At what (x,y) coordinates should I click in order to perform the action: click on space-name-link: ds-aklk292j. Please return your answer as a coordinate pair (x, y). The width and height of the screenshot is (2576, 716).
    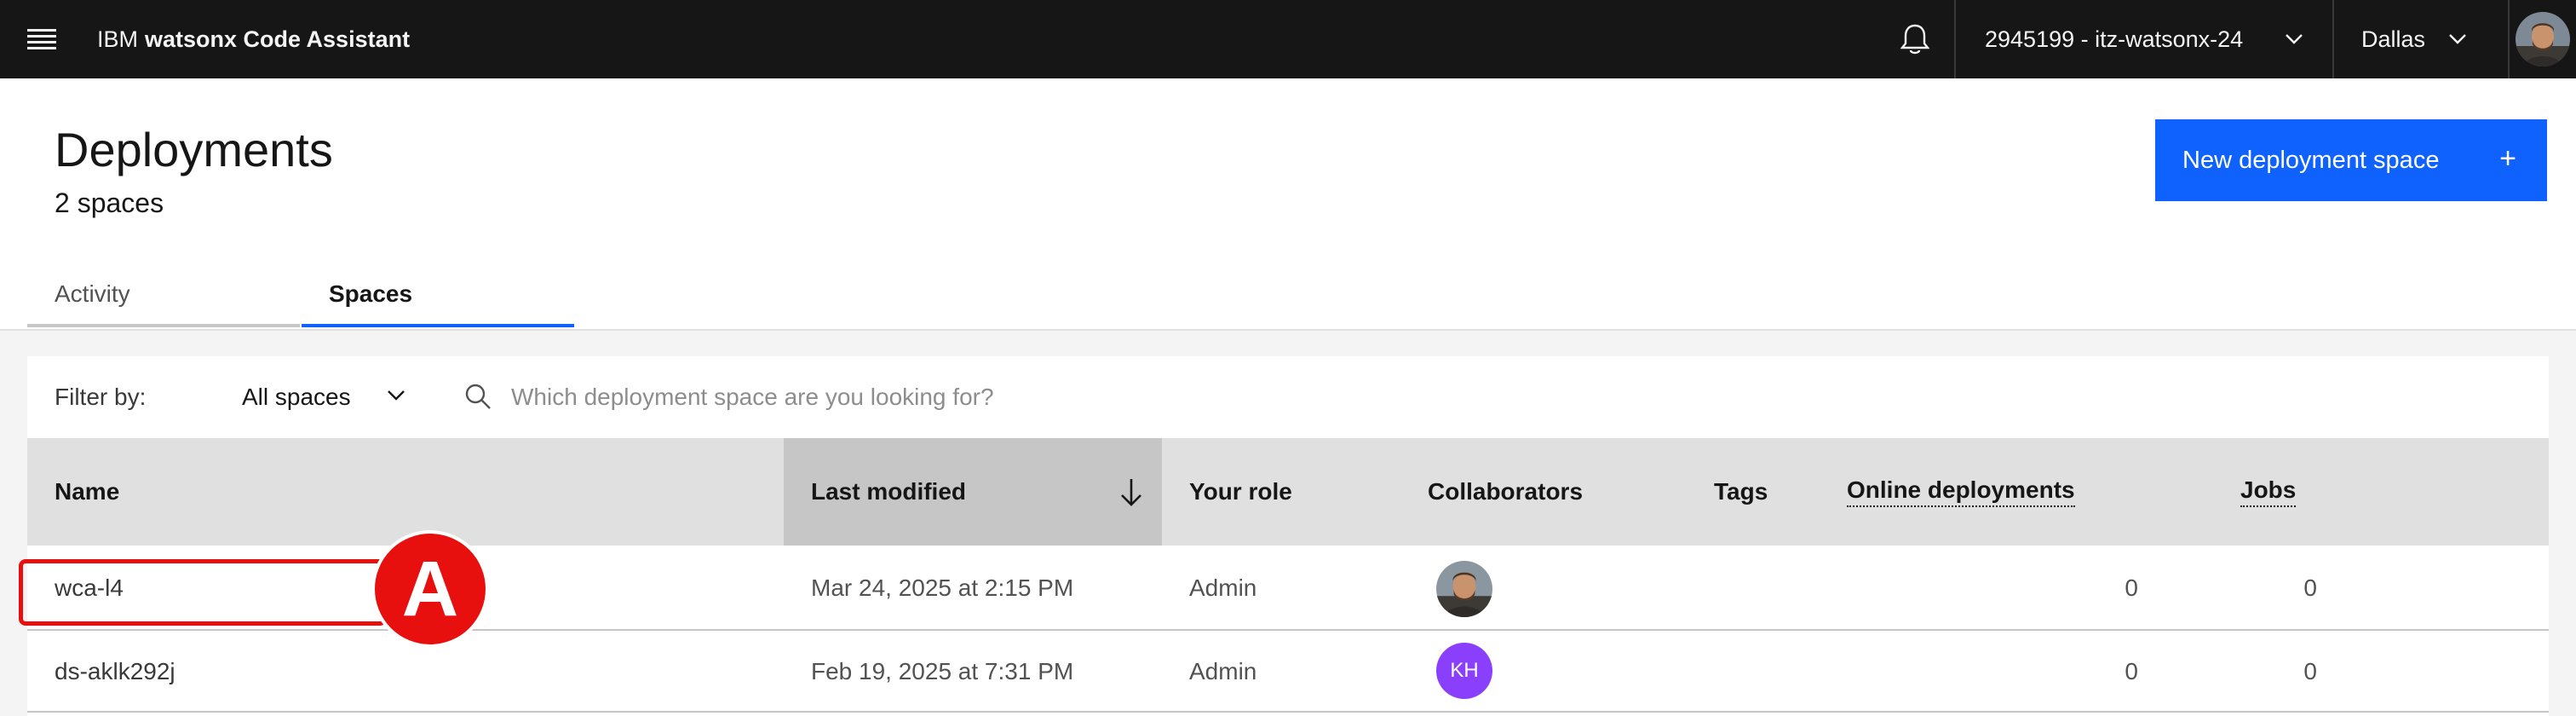
    Looking at the image, I should click on (115, 672).